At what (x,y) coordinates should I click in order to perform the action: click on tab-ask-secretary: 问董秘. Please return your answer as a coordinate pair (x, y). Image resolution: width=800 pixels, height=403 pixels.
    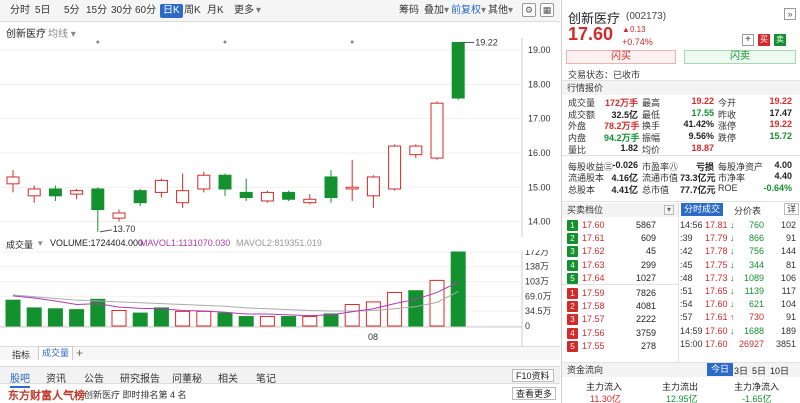
    Looking at the image, I should click on (187, 377).